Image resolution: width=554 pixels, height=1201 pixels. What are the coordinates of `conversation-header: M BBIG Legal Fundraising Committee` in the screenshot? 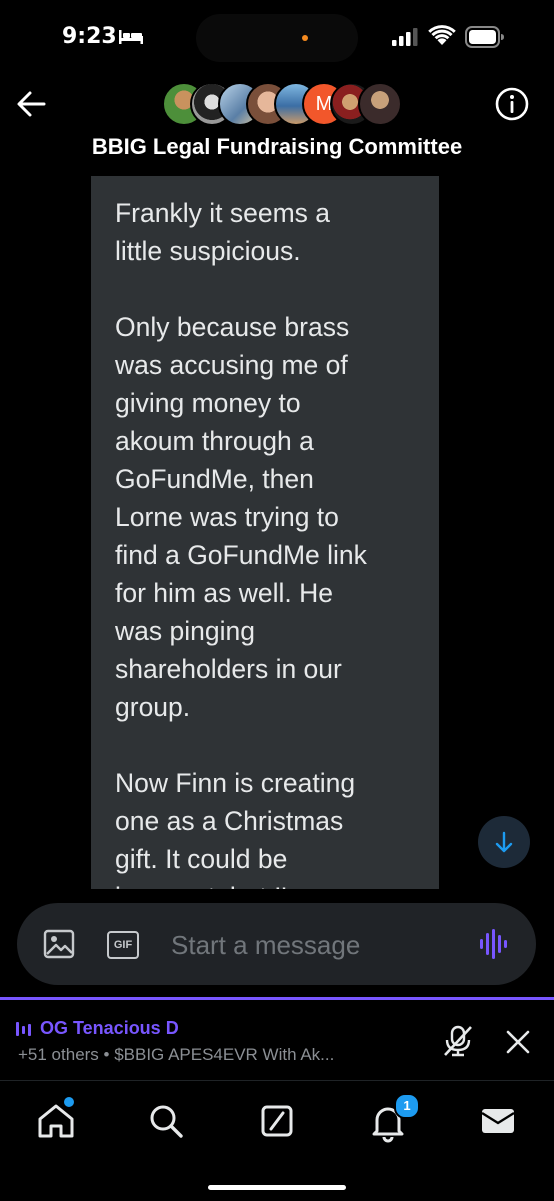 It's located at (277, 129).